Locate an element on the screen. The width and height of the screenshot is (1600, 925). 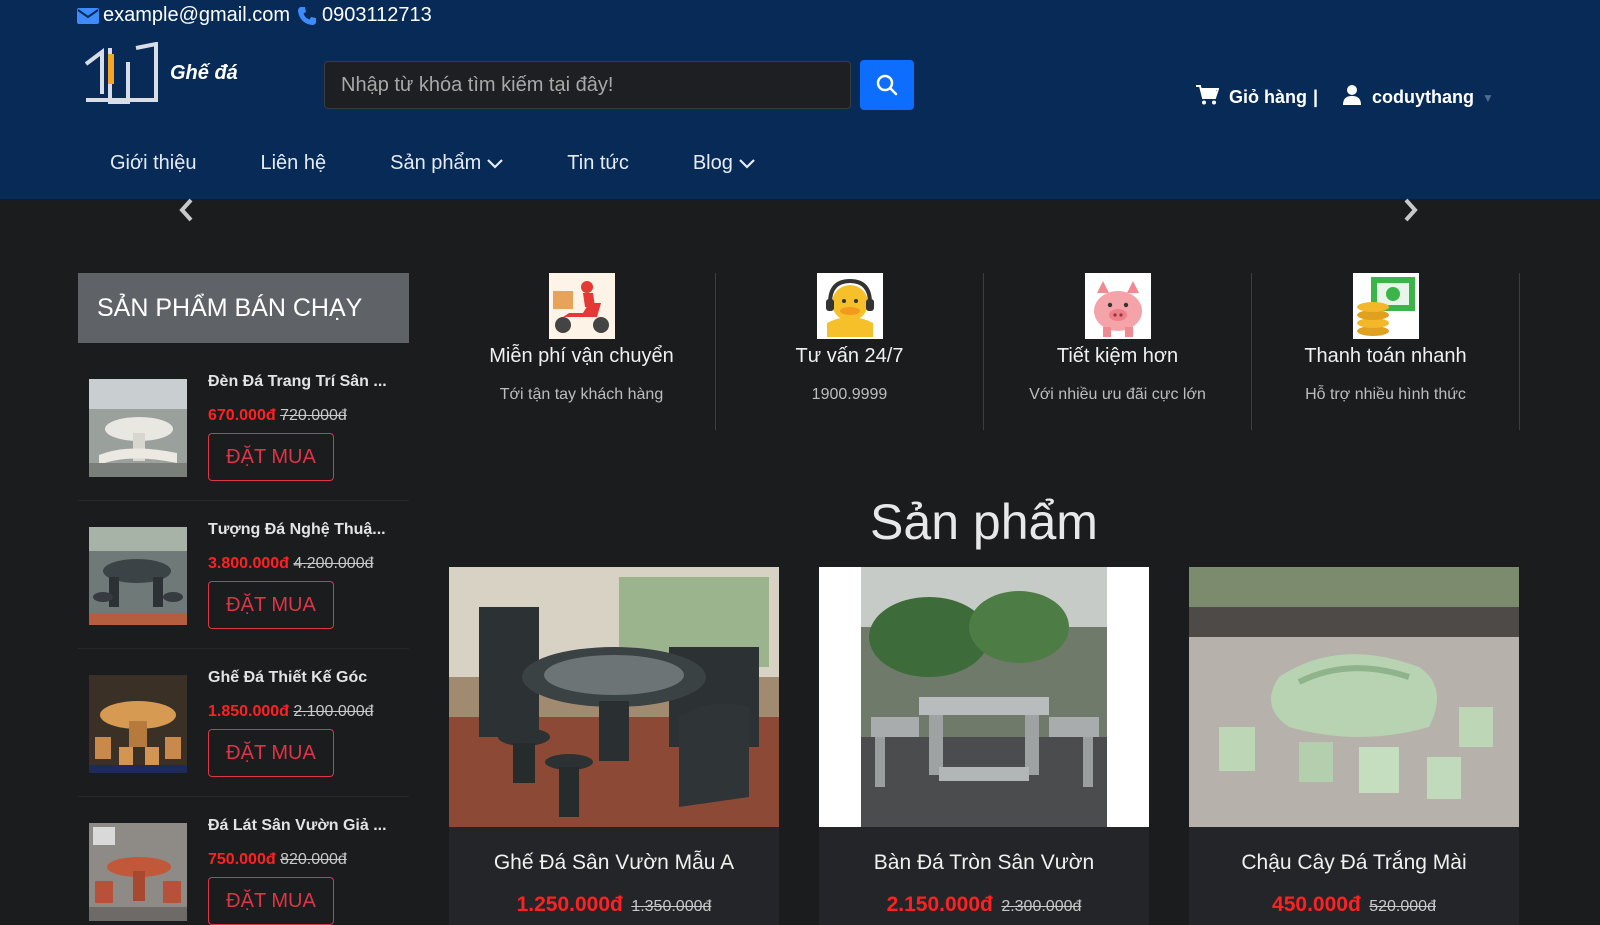
feature-title: Tư vấn 24/7 is located at coordinates (849, 356).